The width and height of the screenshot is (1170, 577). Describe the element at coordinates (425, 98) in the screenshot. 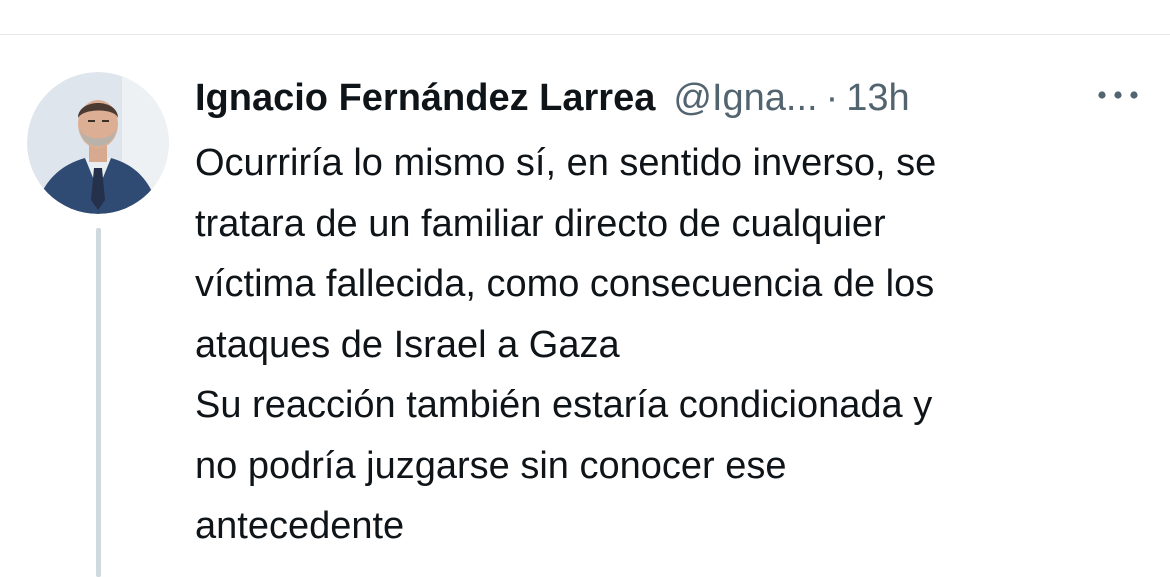

I see `author-name: Ignacio Fernández Larrea` at that location.